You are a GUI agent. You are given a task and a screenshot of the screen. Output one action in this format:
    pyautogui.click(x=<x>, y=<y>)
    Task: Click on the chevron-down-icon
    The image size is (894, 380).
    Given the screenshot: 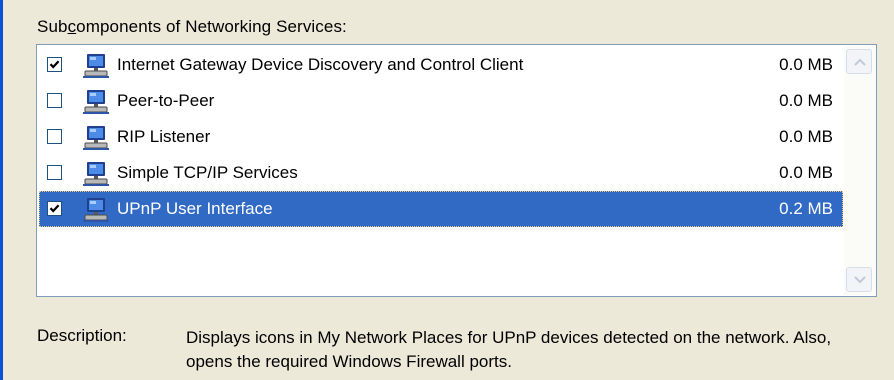 What is the action you would take?
    pyautogui.click(x=860, y=280)
    